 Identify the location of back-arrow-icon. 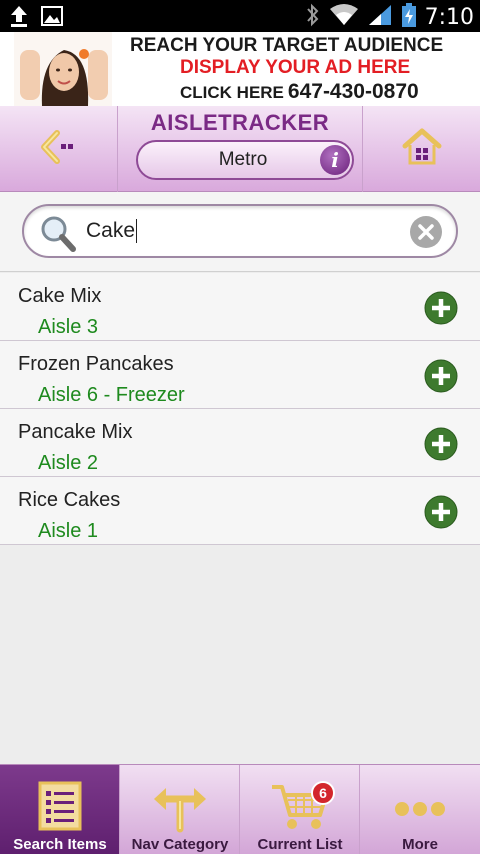
(58, 149).